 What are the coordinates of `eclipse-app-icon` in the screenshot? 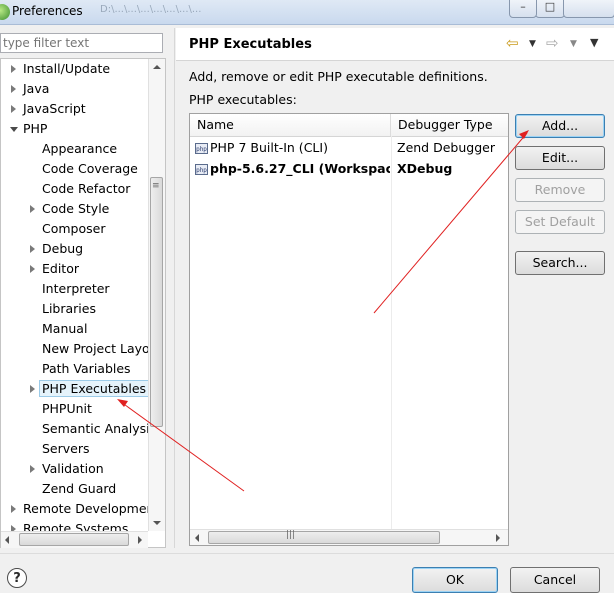 It's located at (5, 12).